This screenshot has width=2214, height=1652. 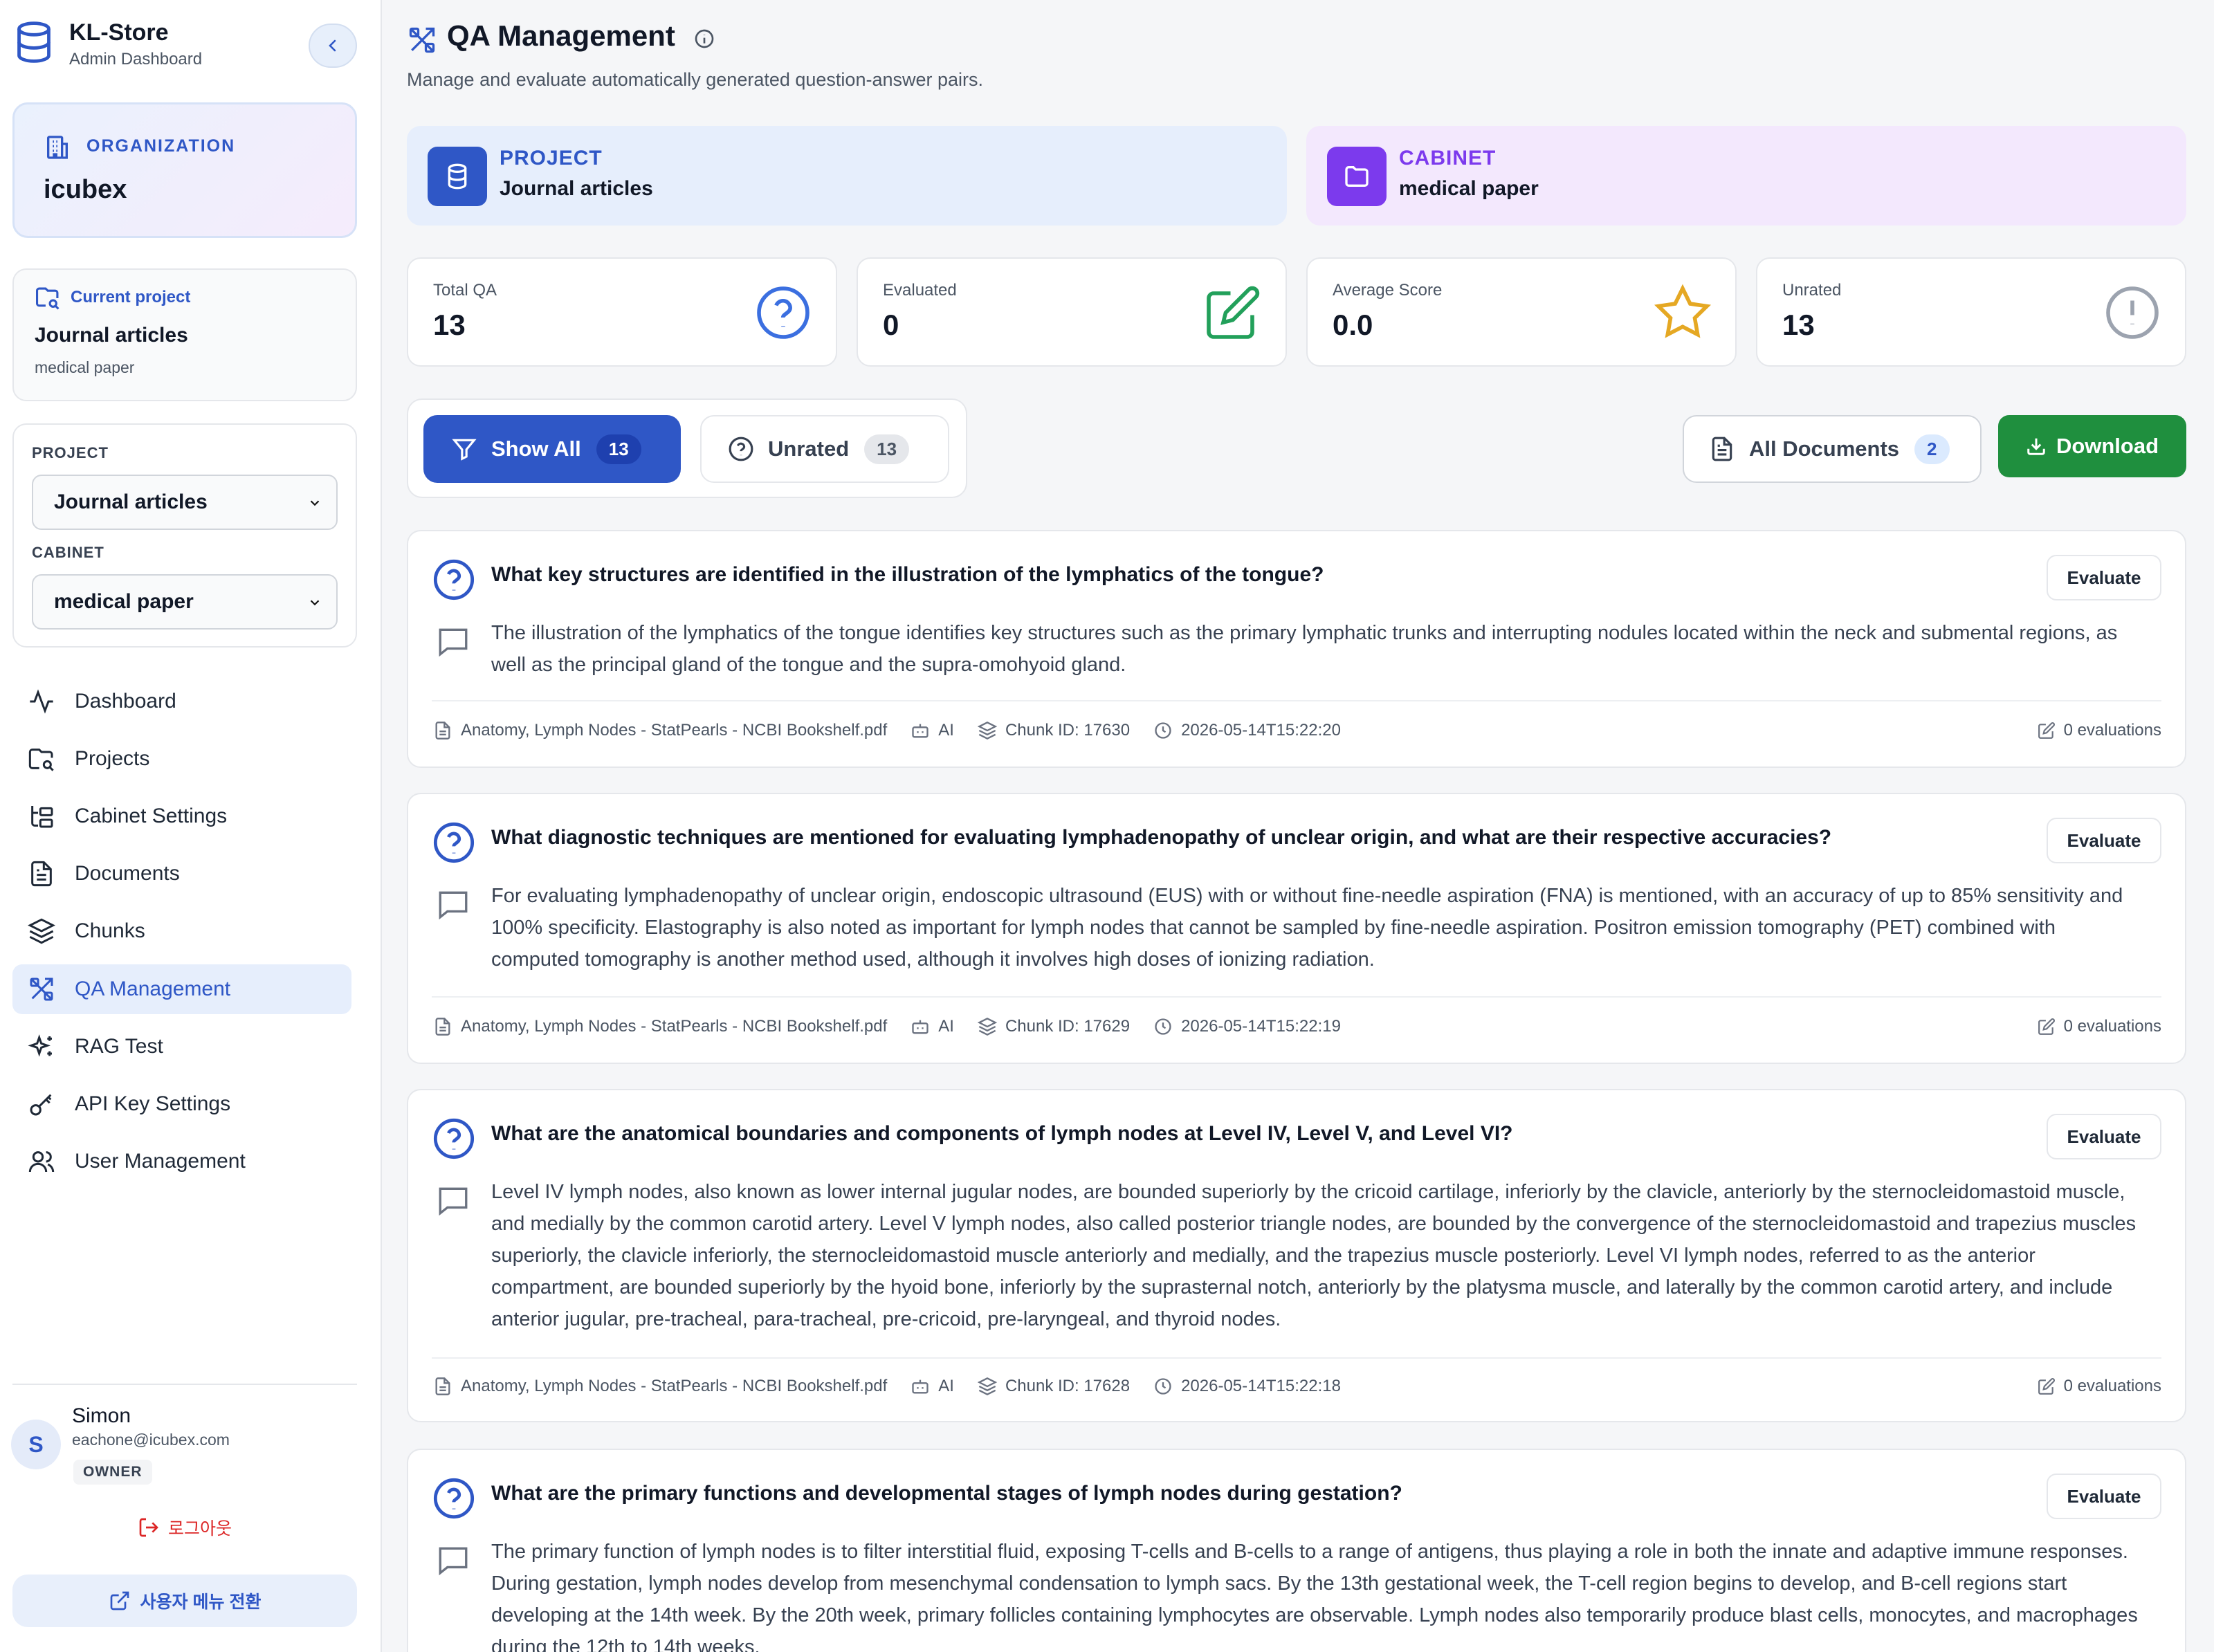 I want to click on key-icon, so click(x=41, y=1104).